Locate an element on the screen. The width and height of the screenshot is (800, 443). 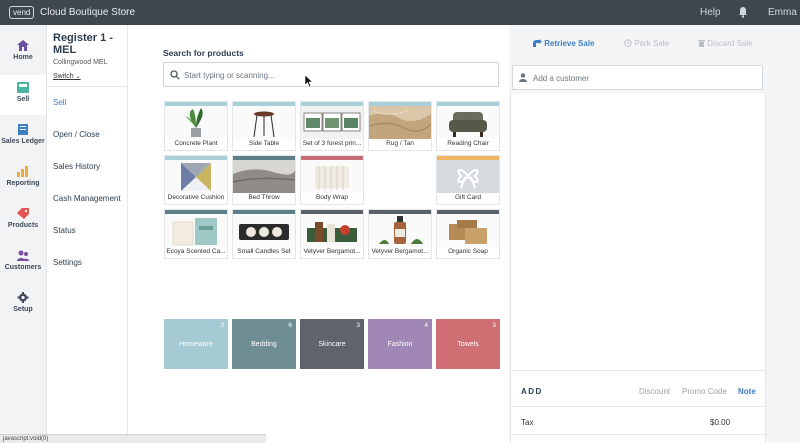
category-tile: 3 Homeware is located at coordinates (196, 344).